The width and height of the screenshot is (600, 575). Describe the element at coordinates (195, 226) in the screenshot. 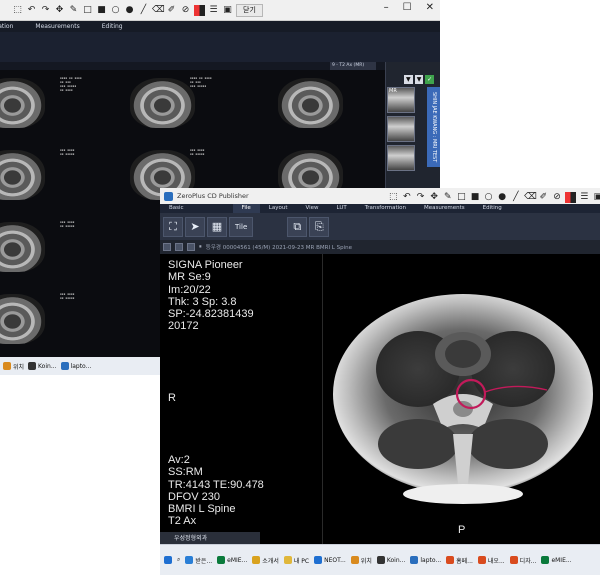

I see `pointer-icon: ➤` at that location.